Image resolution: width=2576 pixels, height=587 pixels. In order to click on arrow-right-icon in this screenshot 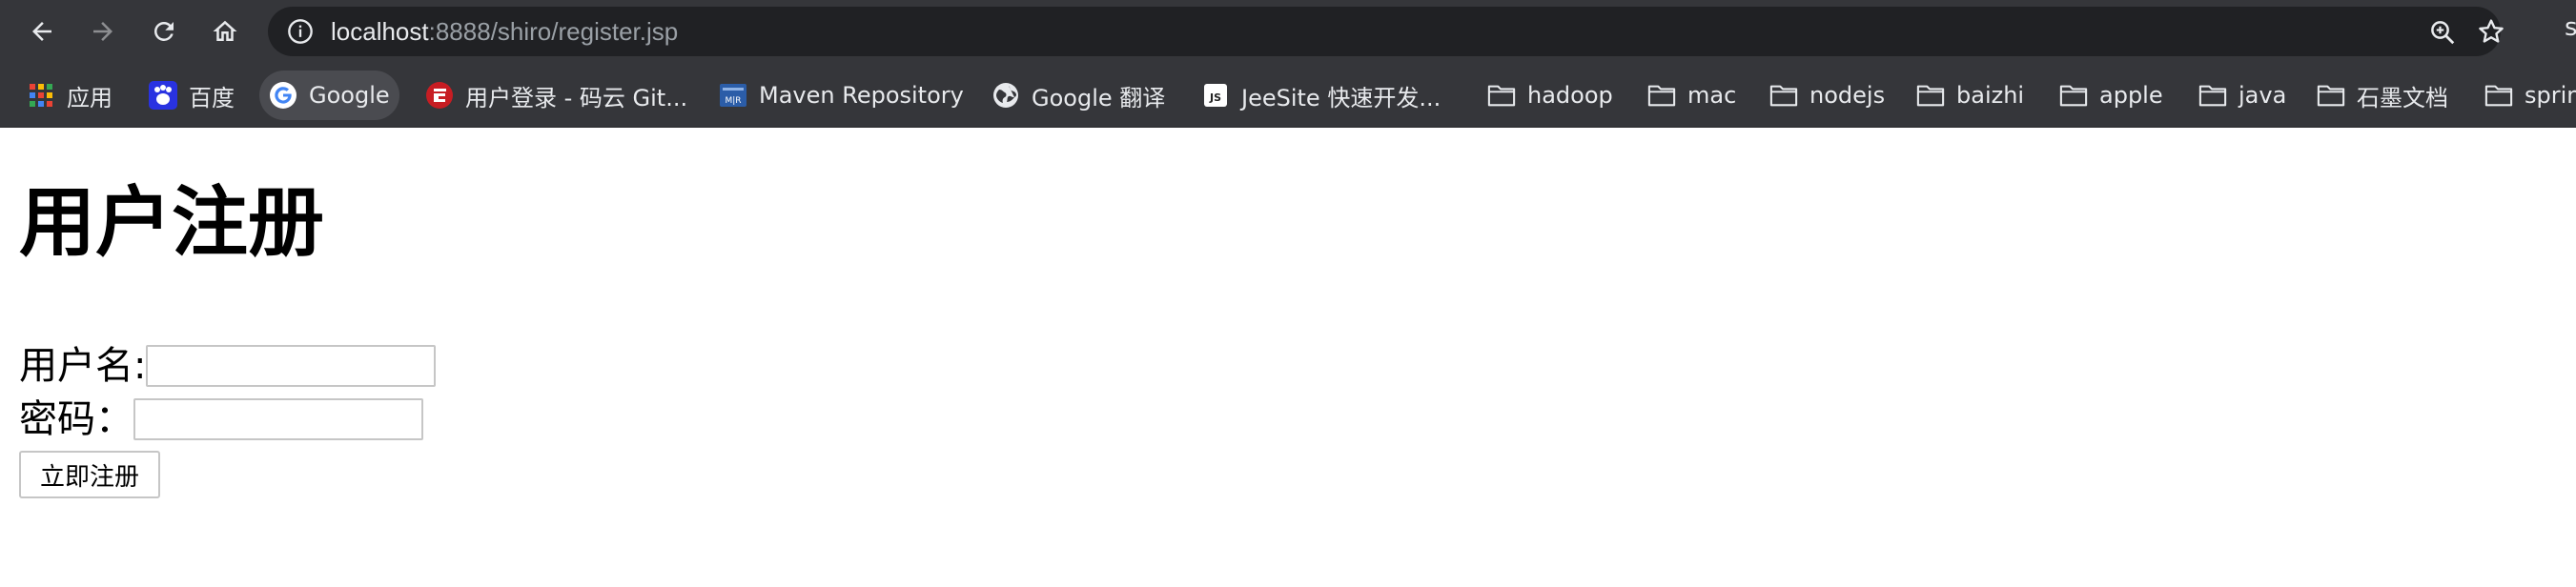, I will do `click(102, 31)`.